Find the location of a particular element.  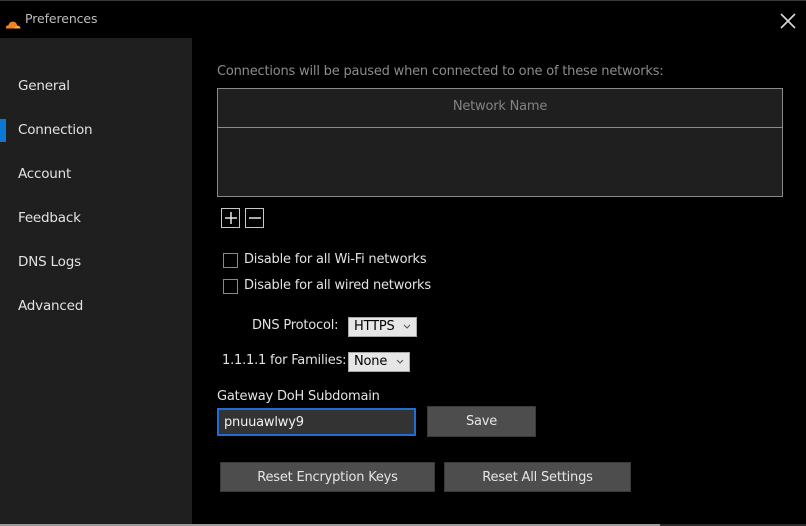

network-name-column-header: Network Name is located at coordinates (500, 108).